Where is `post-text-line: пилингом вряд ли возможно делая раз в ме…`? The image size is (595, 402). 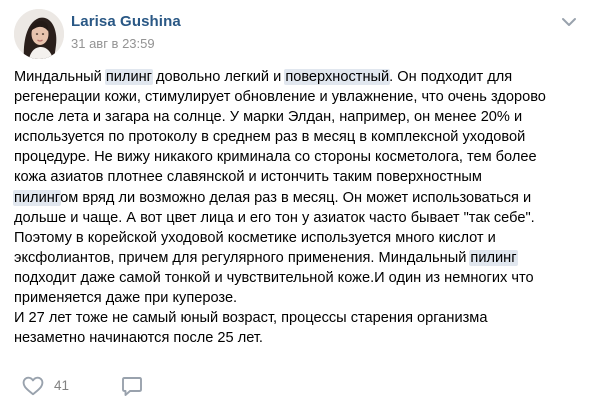 post-text-line: пилингом вряд ли возможно делая раз в ме… is located at coordinates (298, 198).